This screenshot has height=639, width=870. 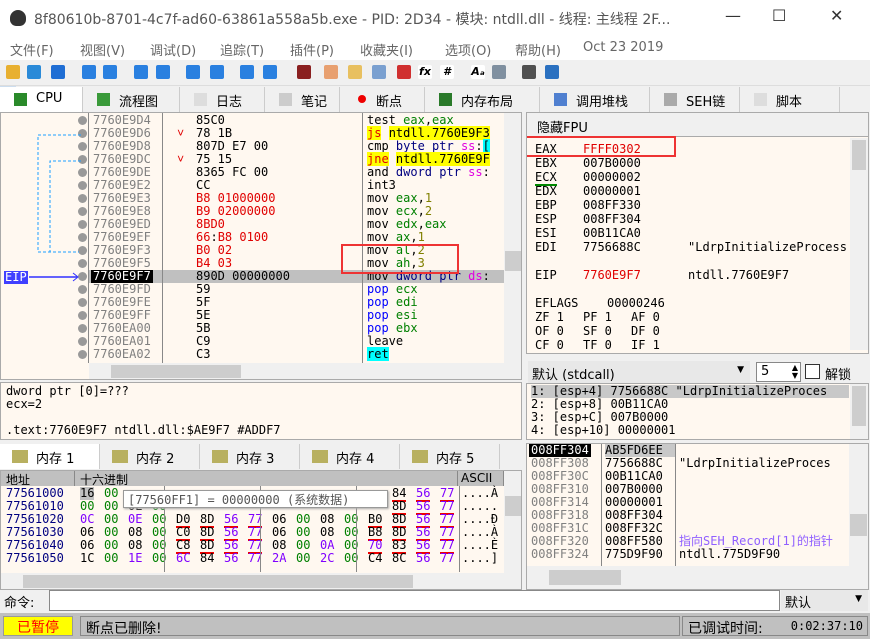 What do you see at coordinates (279, 558) in the screenshot?
I see `hex-byte: 2A` at bounding box center [279, 558].